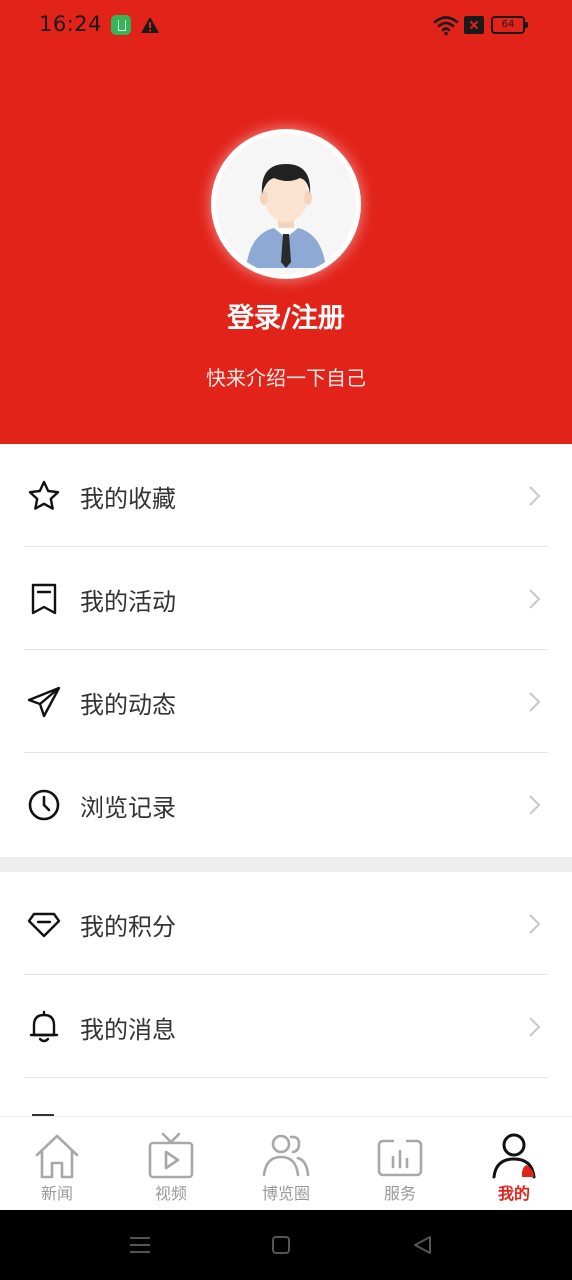 This screenshot has width=572, height=1280. I want to click on tab-video: 视频, so click(171, 1164).